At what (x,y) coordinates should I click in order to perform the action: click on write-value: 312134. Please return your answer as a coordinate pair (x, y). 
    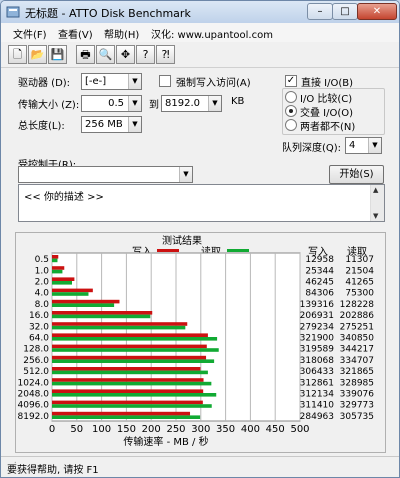
    Looking at the image, I should click on (317, 395).